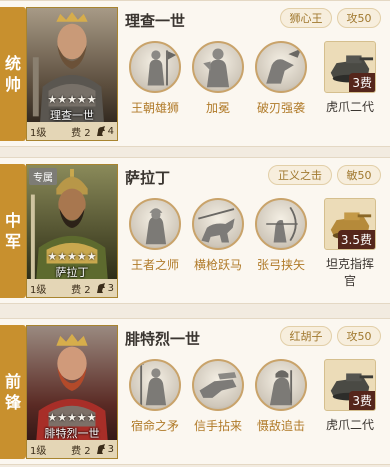 The height and width of the screenshot is (467, 390). I want to click on stat-pill: 敏50, so click(359, 175).